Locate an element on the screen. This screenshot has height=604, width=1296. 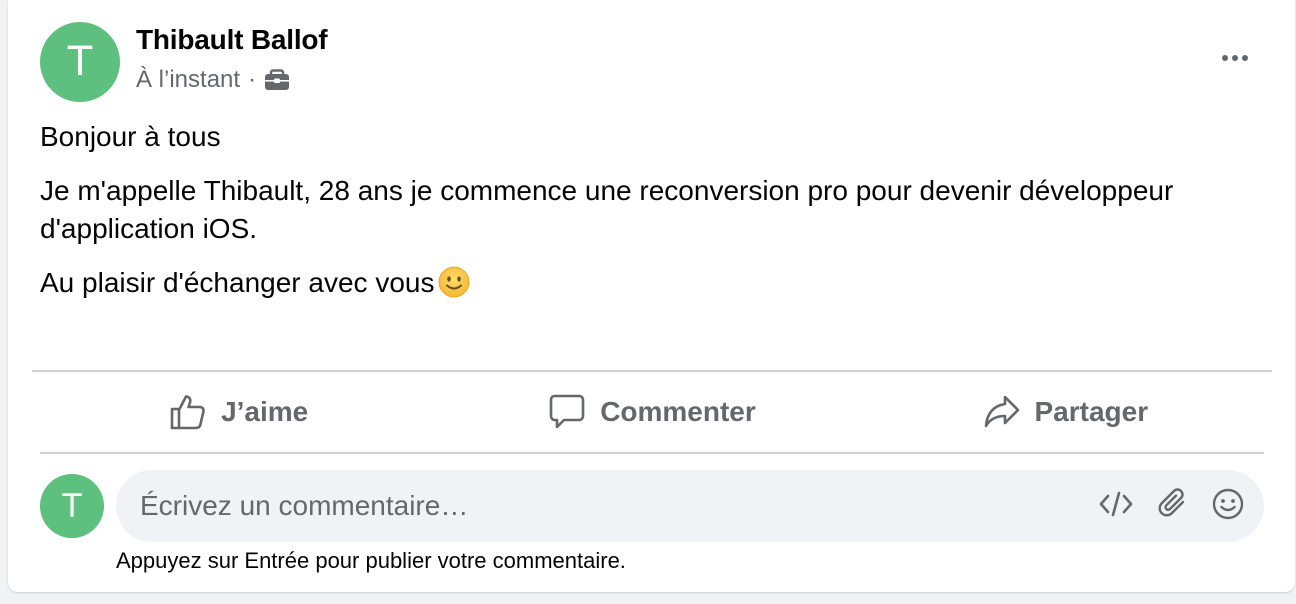
comment-label: Commenter is located at coordinates (678, 411).